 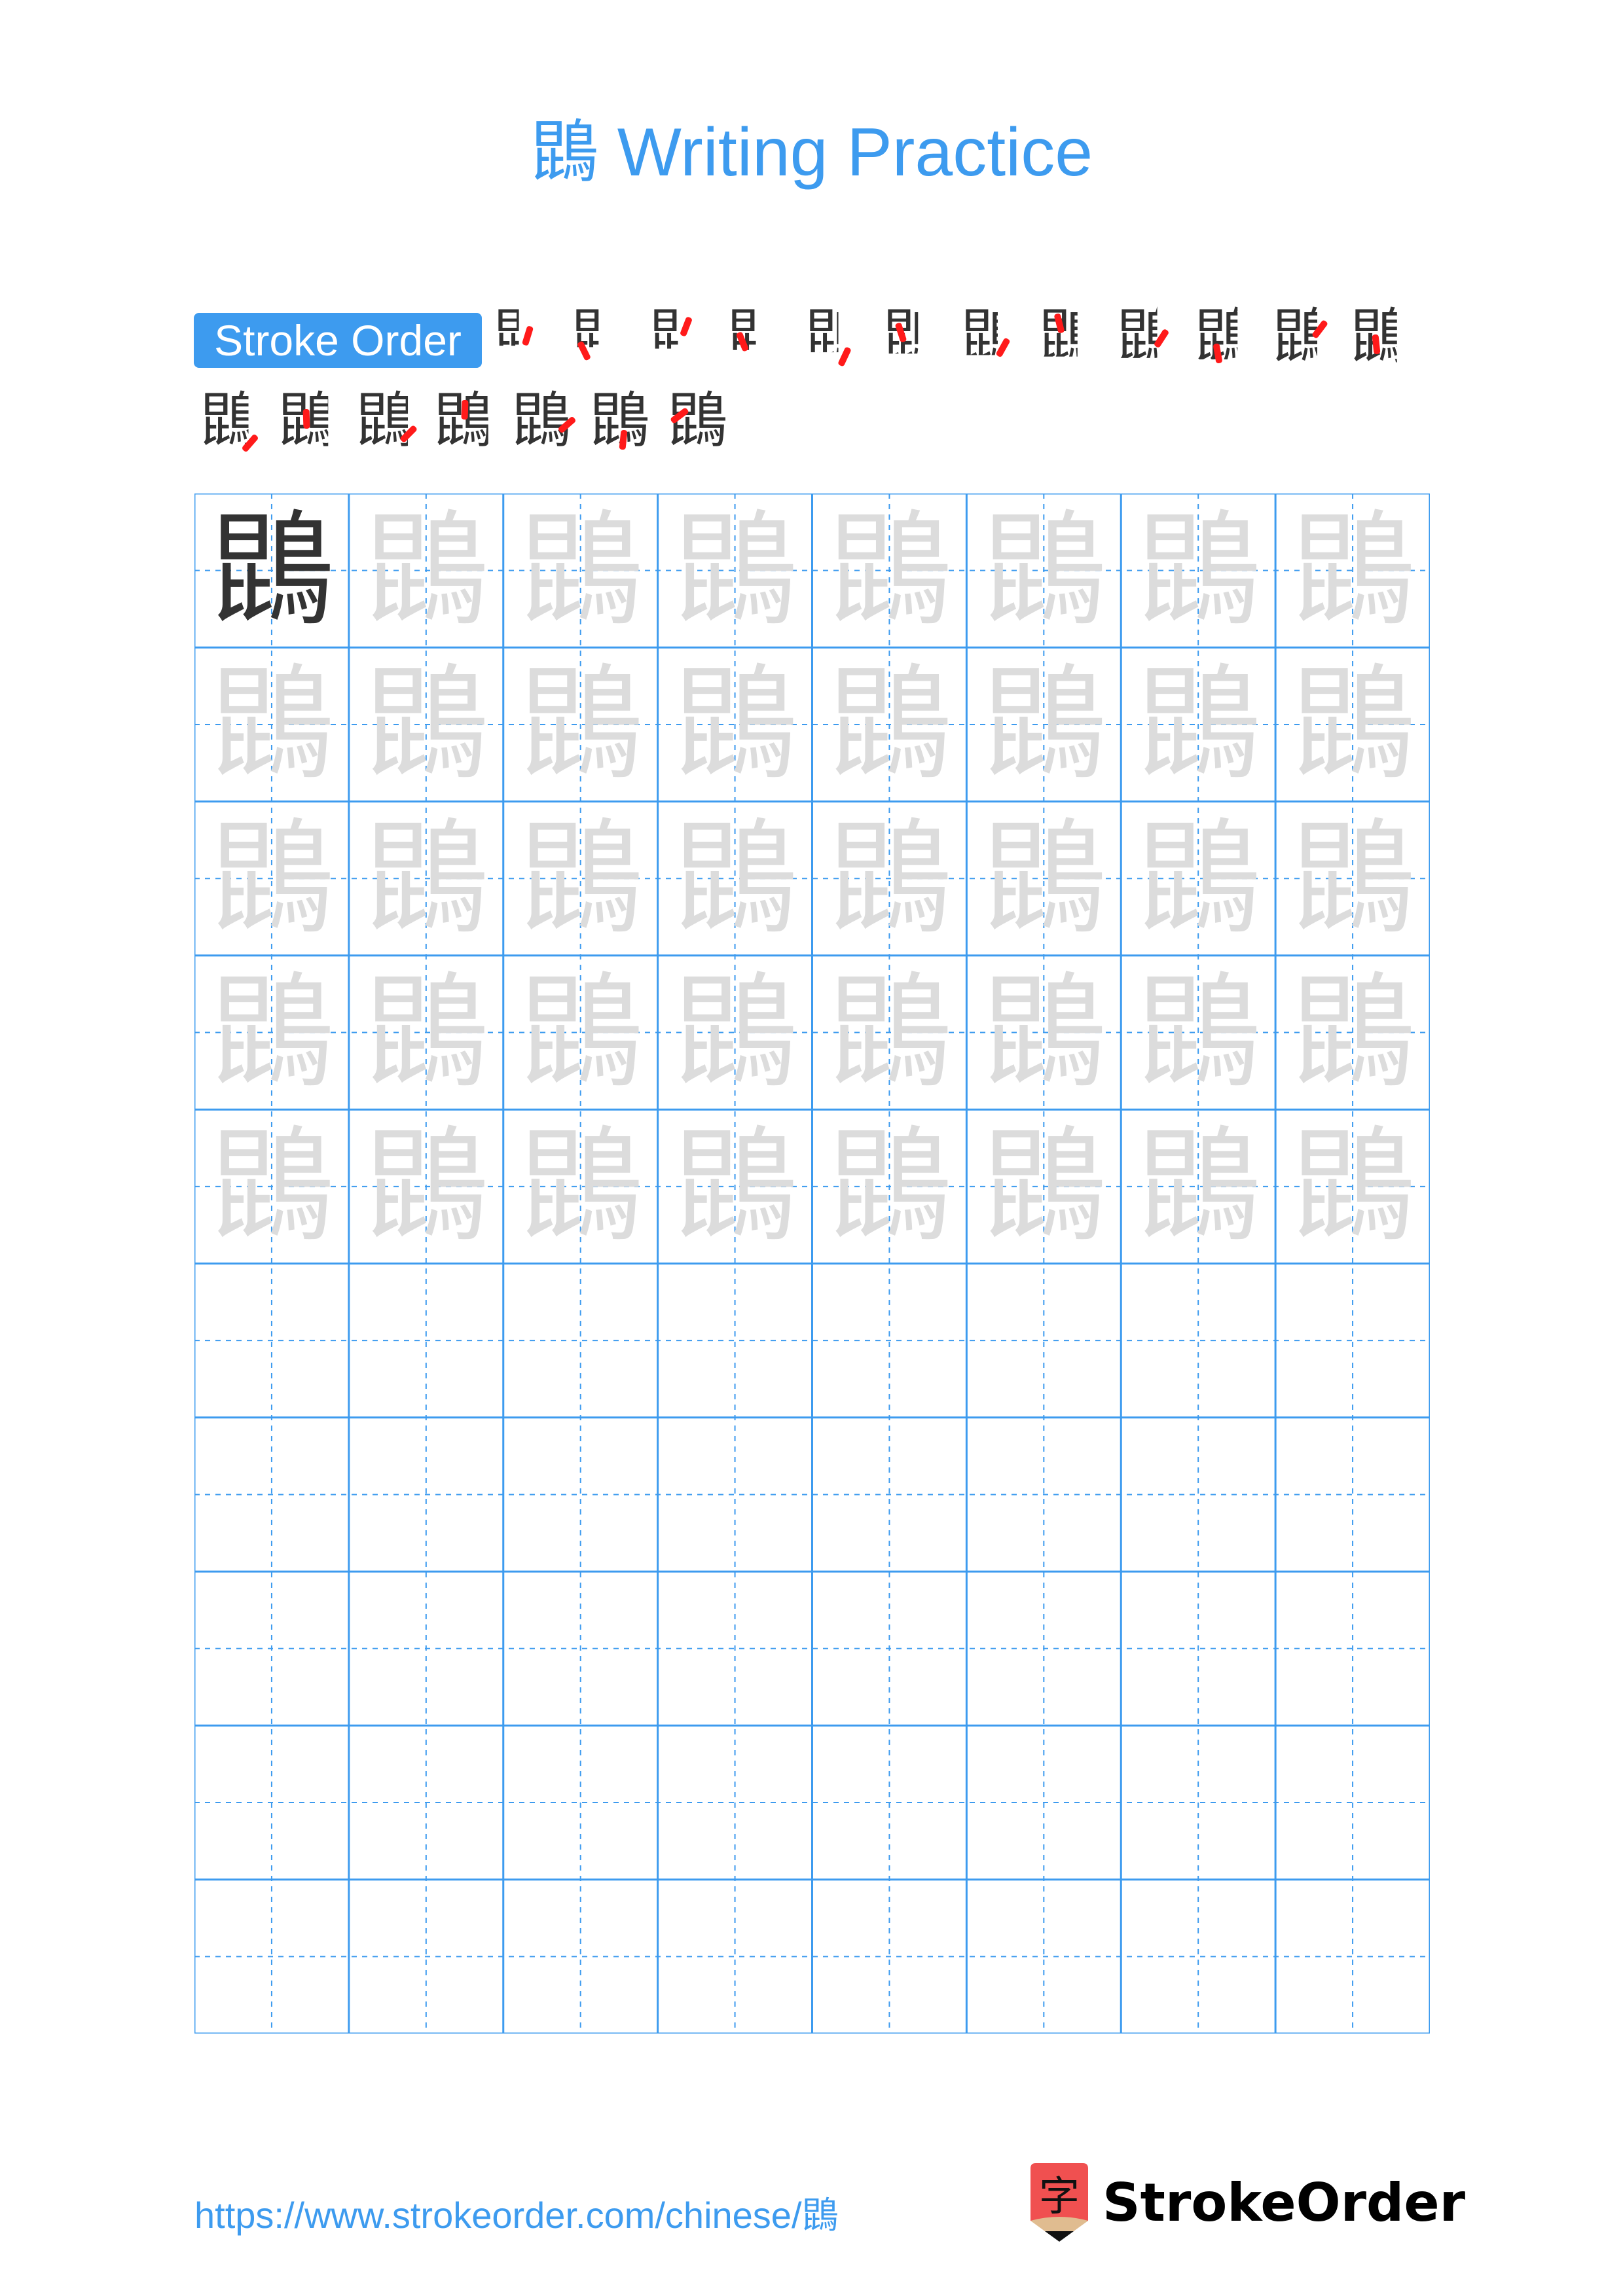 I want to click on stroke-step-11: 鵾, so click(x=1302, y=337).